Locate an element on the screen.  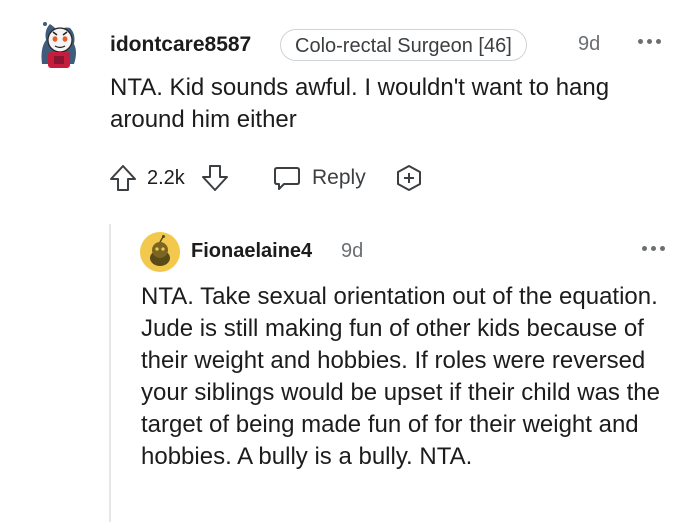
thread-line is located at coordinates (110, 373).